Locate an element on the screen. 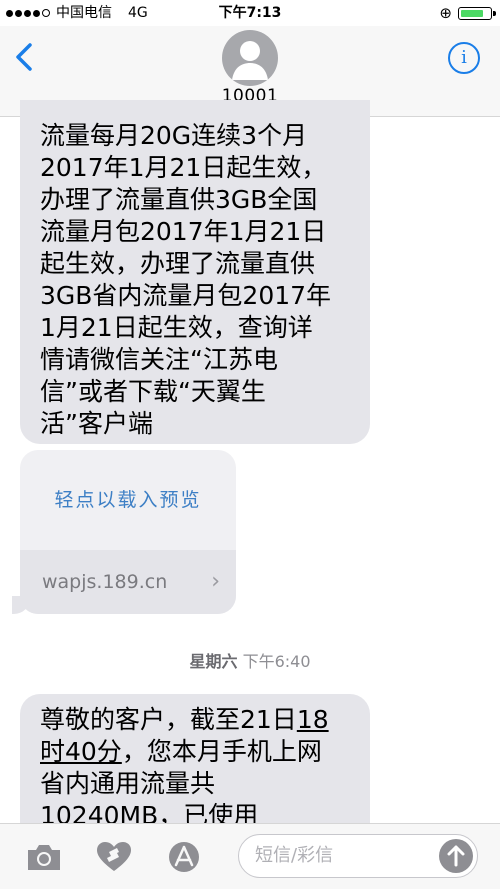 The width and height of the screenshot is (500, 889). message-timestamp: 星期六 下午6:40 is located at coordinates (250, 660).